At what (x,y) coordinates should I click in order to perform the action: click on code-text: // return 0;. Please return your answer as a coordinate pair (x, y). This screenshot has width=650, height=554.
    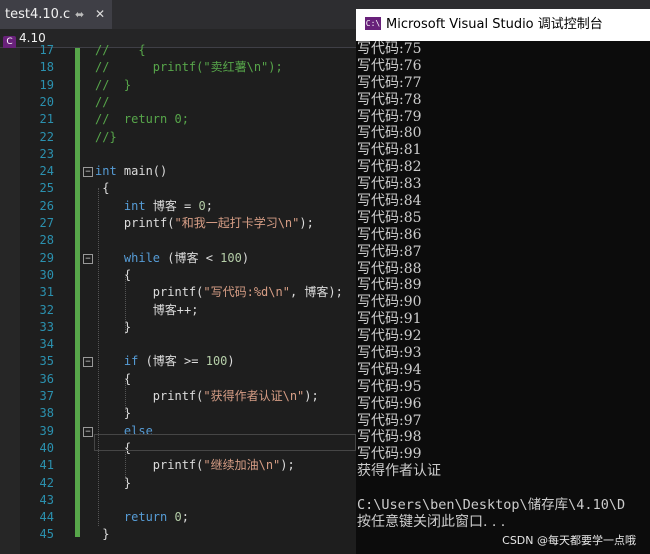
    Looking at the image, I should click on (142, 119).